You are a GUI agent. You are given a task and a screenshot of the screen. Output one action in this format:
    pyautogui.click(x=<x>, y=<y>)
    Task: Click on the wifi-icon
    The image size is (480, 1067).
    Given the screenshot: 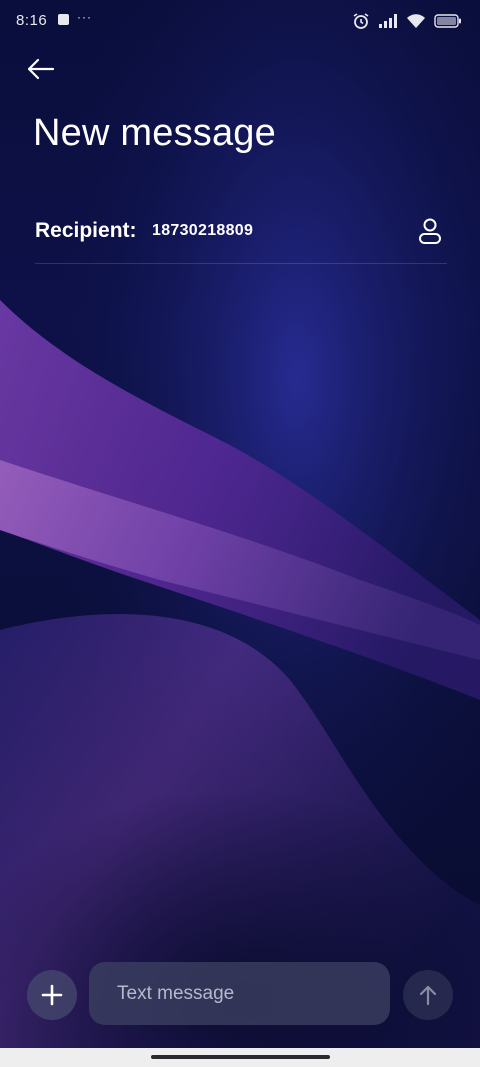 What is the action you would take?
    pyautogui.click(x=416, y=21)
    